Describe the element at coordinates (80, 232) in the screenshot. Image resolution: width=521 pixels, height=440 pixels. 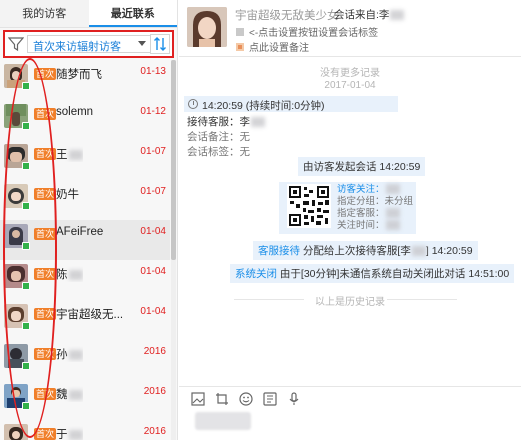
I see `visitor-name: AFeiFree` at that location.